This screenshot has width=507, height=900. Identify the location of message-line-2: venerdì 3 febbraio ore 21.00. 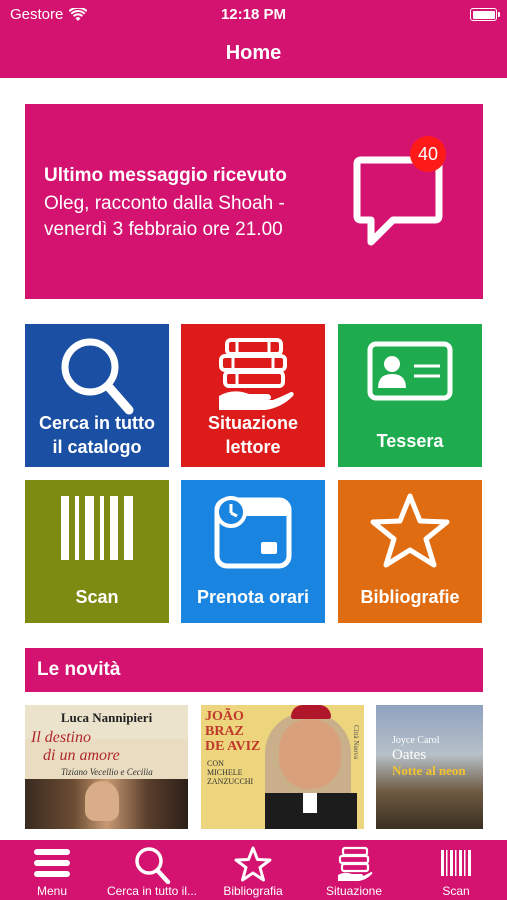
(163, 229).